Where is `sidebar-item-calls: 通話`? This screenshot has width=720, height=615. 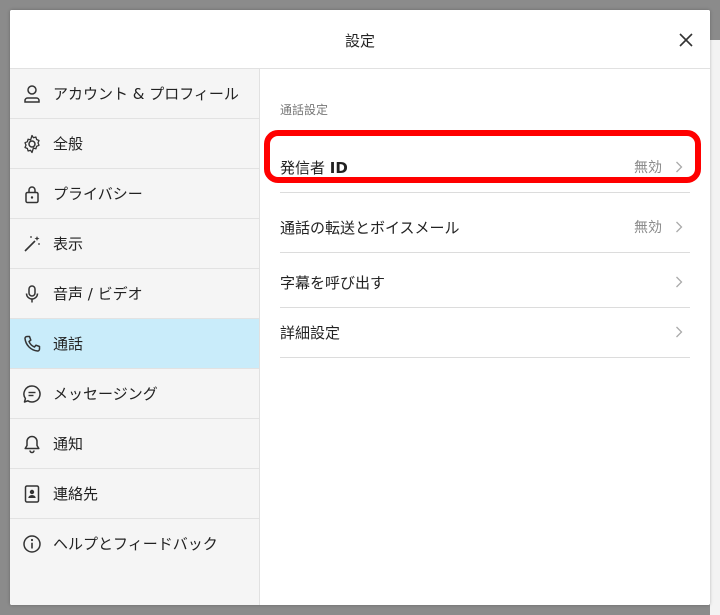
sidebar-item-calls: 通話 is located at coordinates (134, 344).